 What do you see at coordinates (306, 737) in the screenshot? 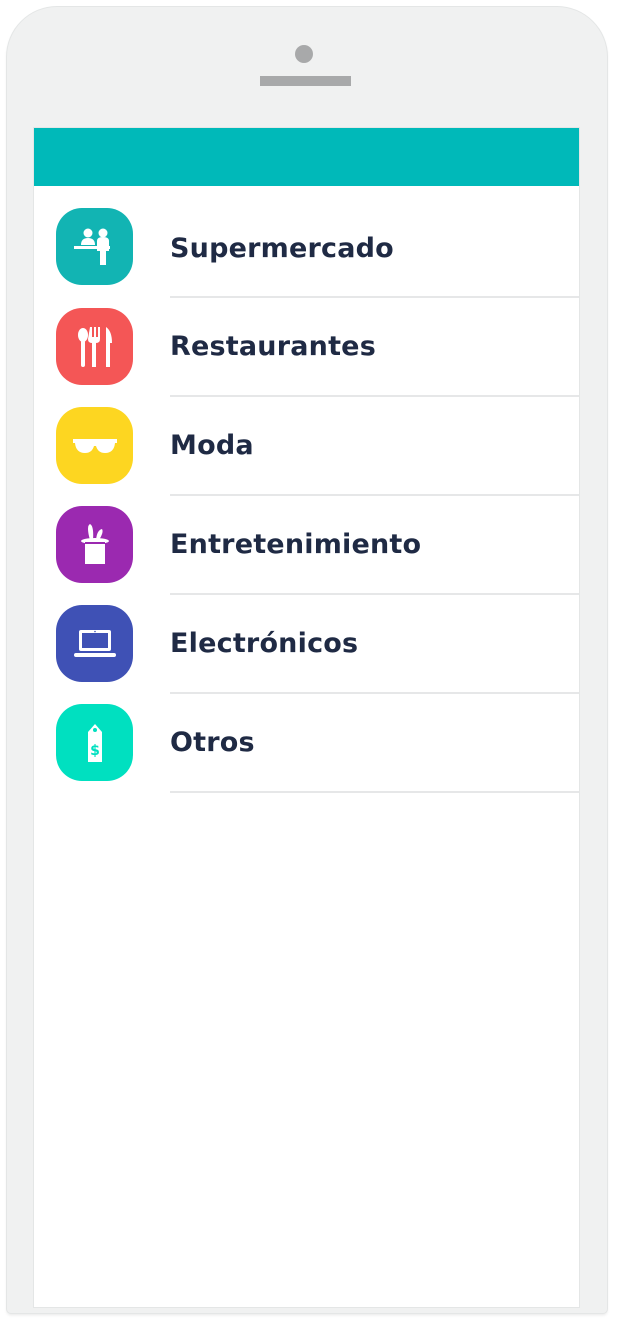
I see `category-item-otros: $ Otros` at bounding box center [306, 737].